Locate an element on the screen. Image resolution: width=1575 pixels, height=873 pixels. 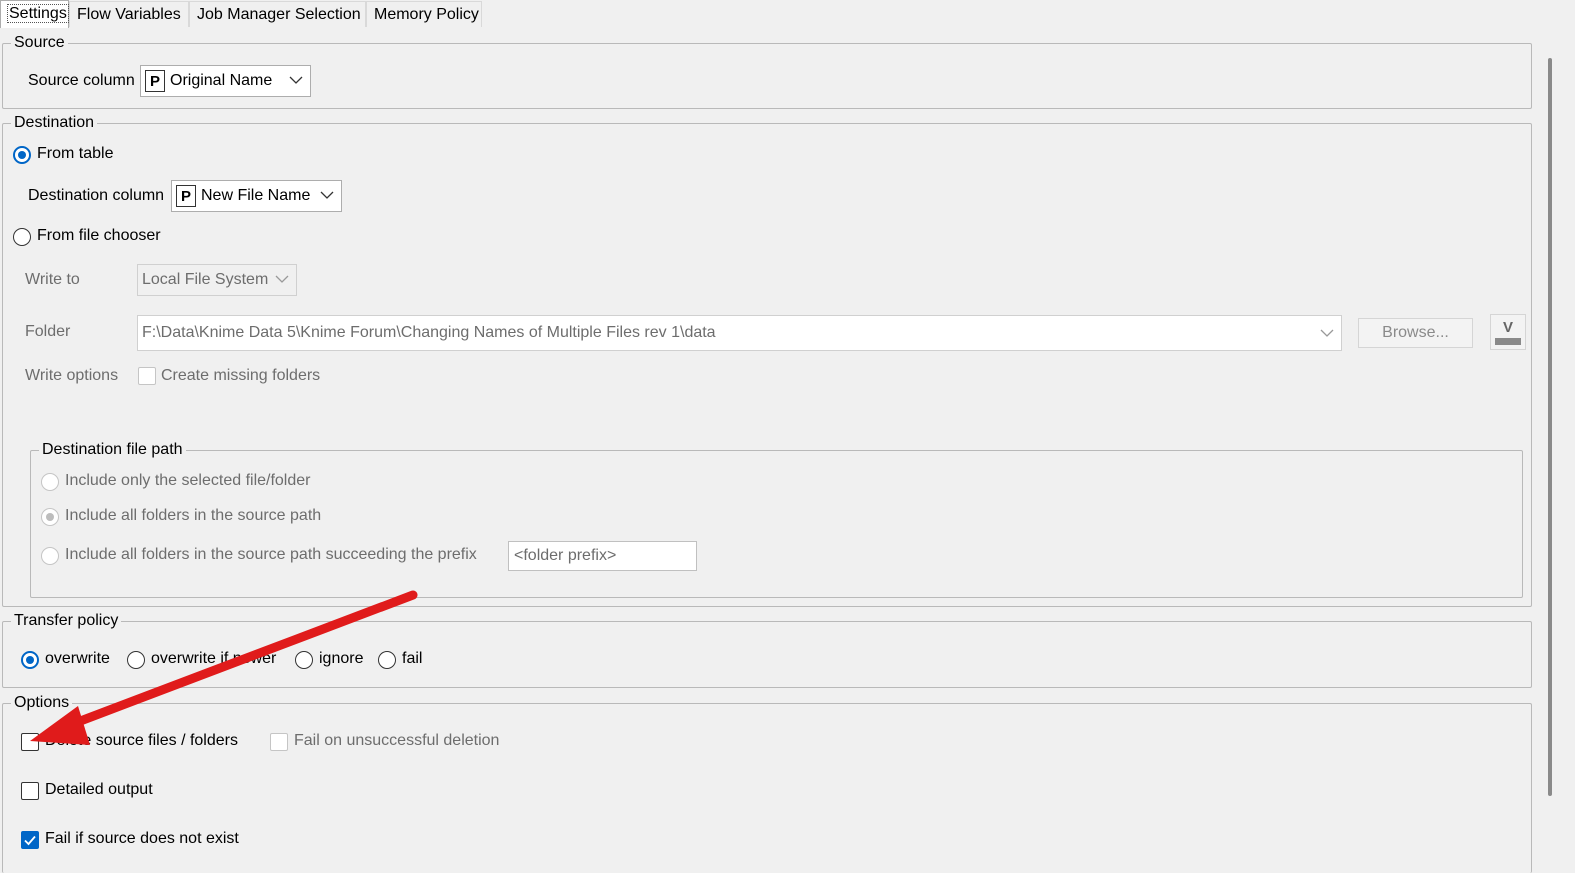
delete-source-checkbox is located at coordinates (30, 742).